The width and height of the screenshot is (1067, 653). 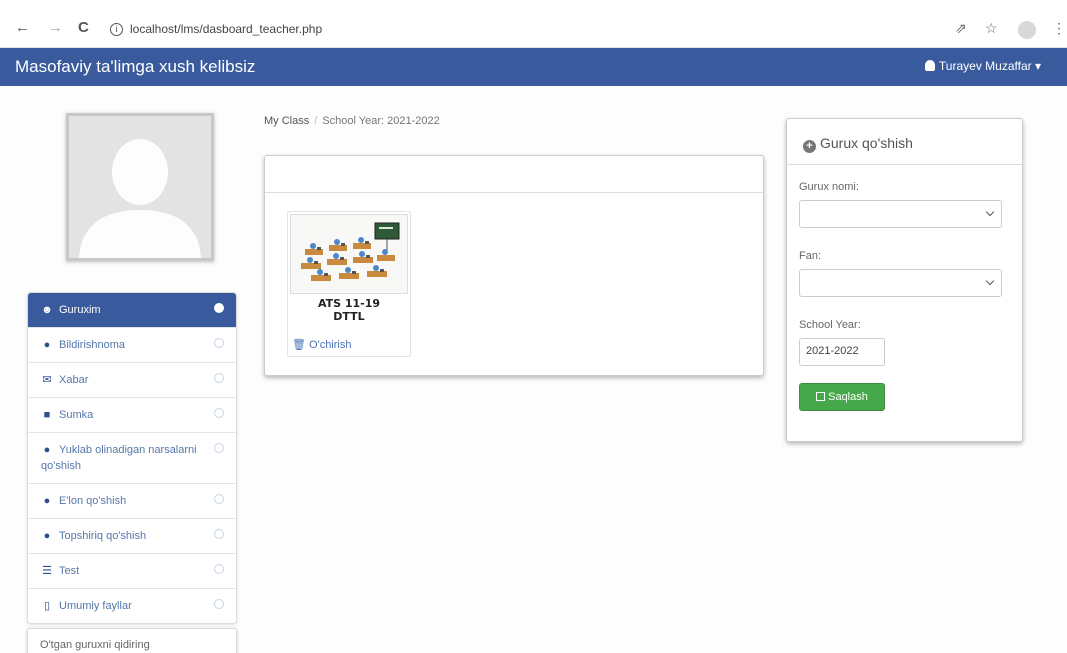 I want to click on sidebar-item-label: Topshiriq qo'shish, so click(x=103, y=536).